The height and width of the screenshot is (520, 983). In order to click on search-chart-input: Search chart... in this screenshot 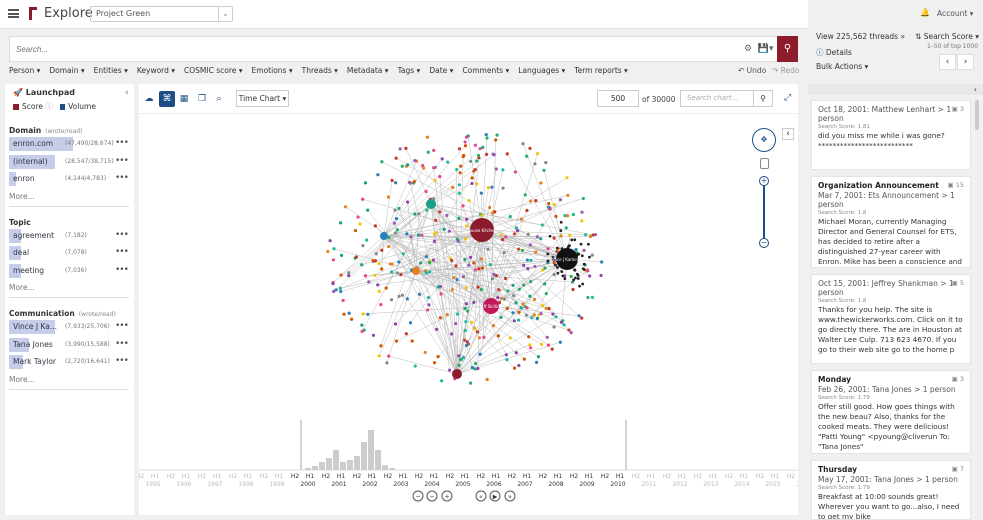, I will do `click(717, 98)`.